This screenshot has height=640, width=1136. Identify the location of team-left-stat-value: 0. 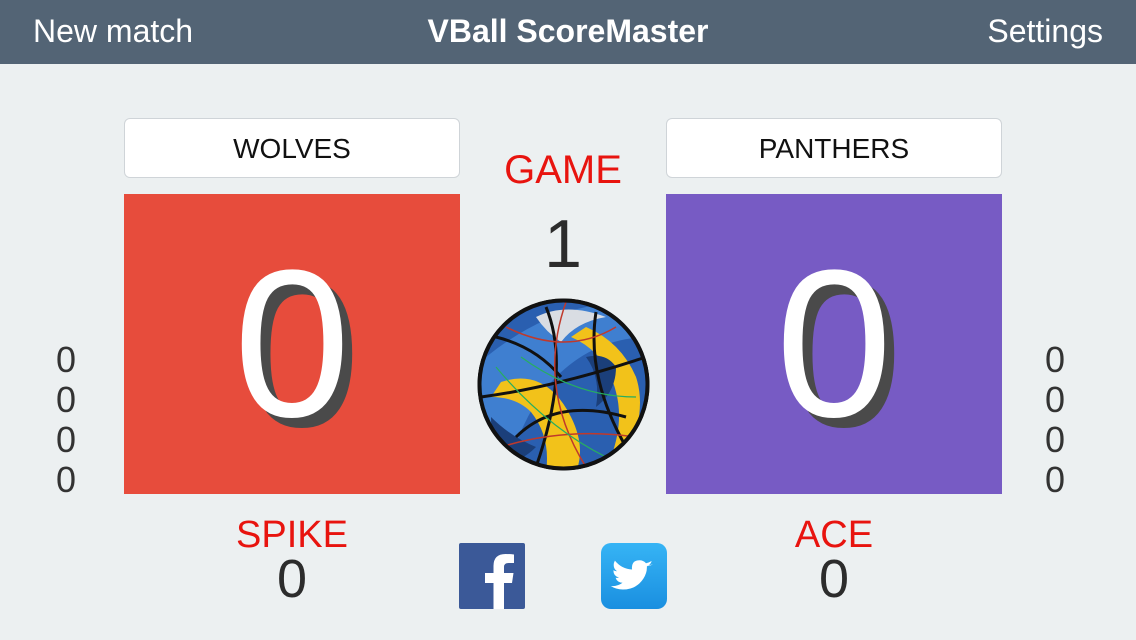
(292, 579).